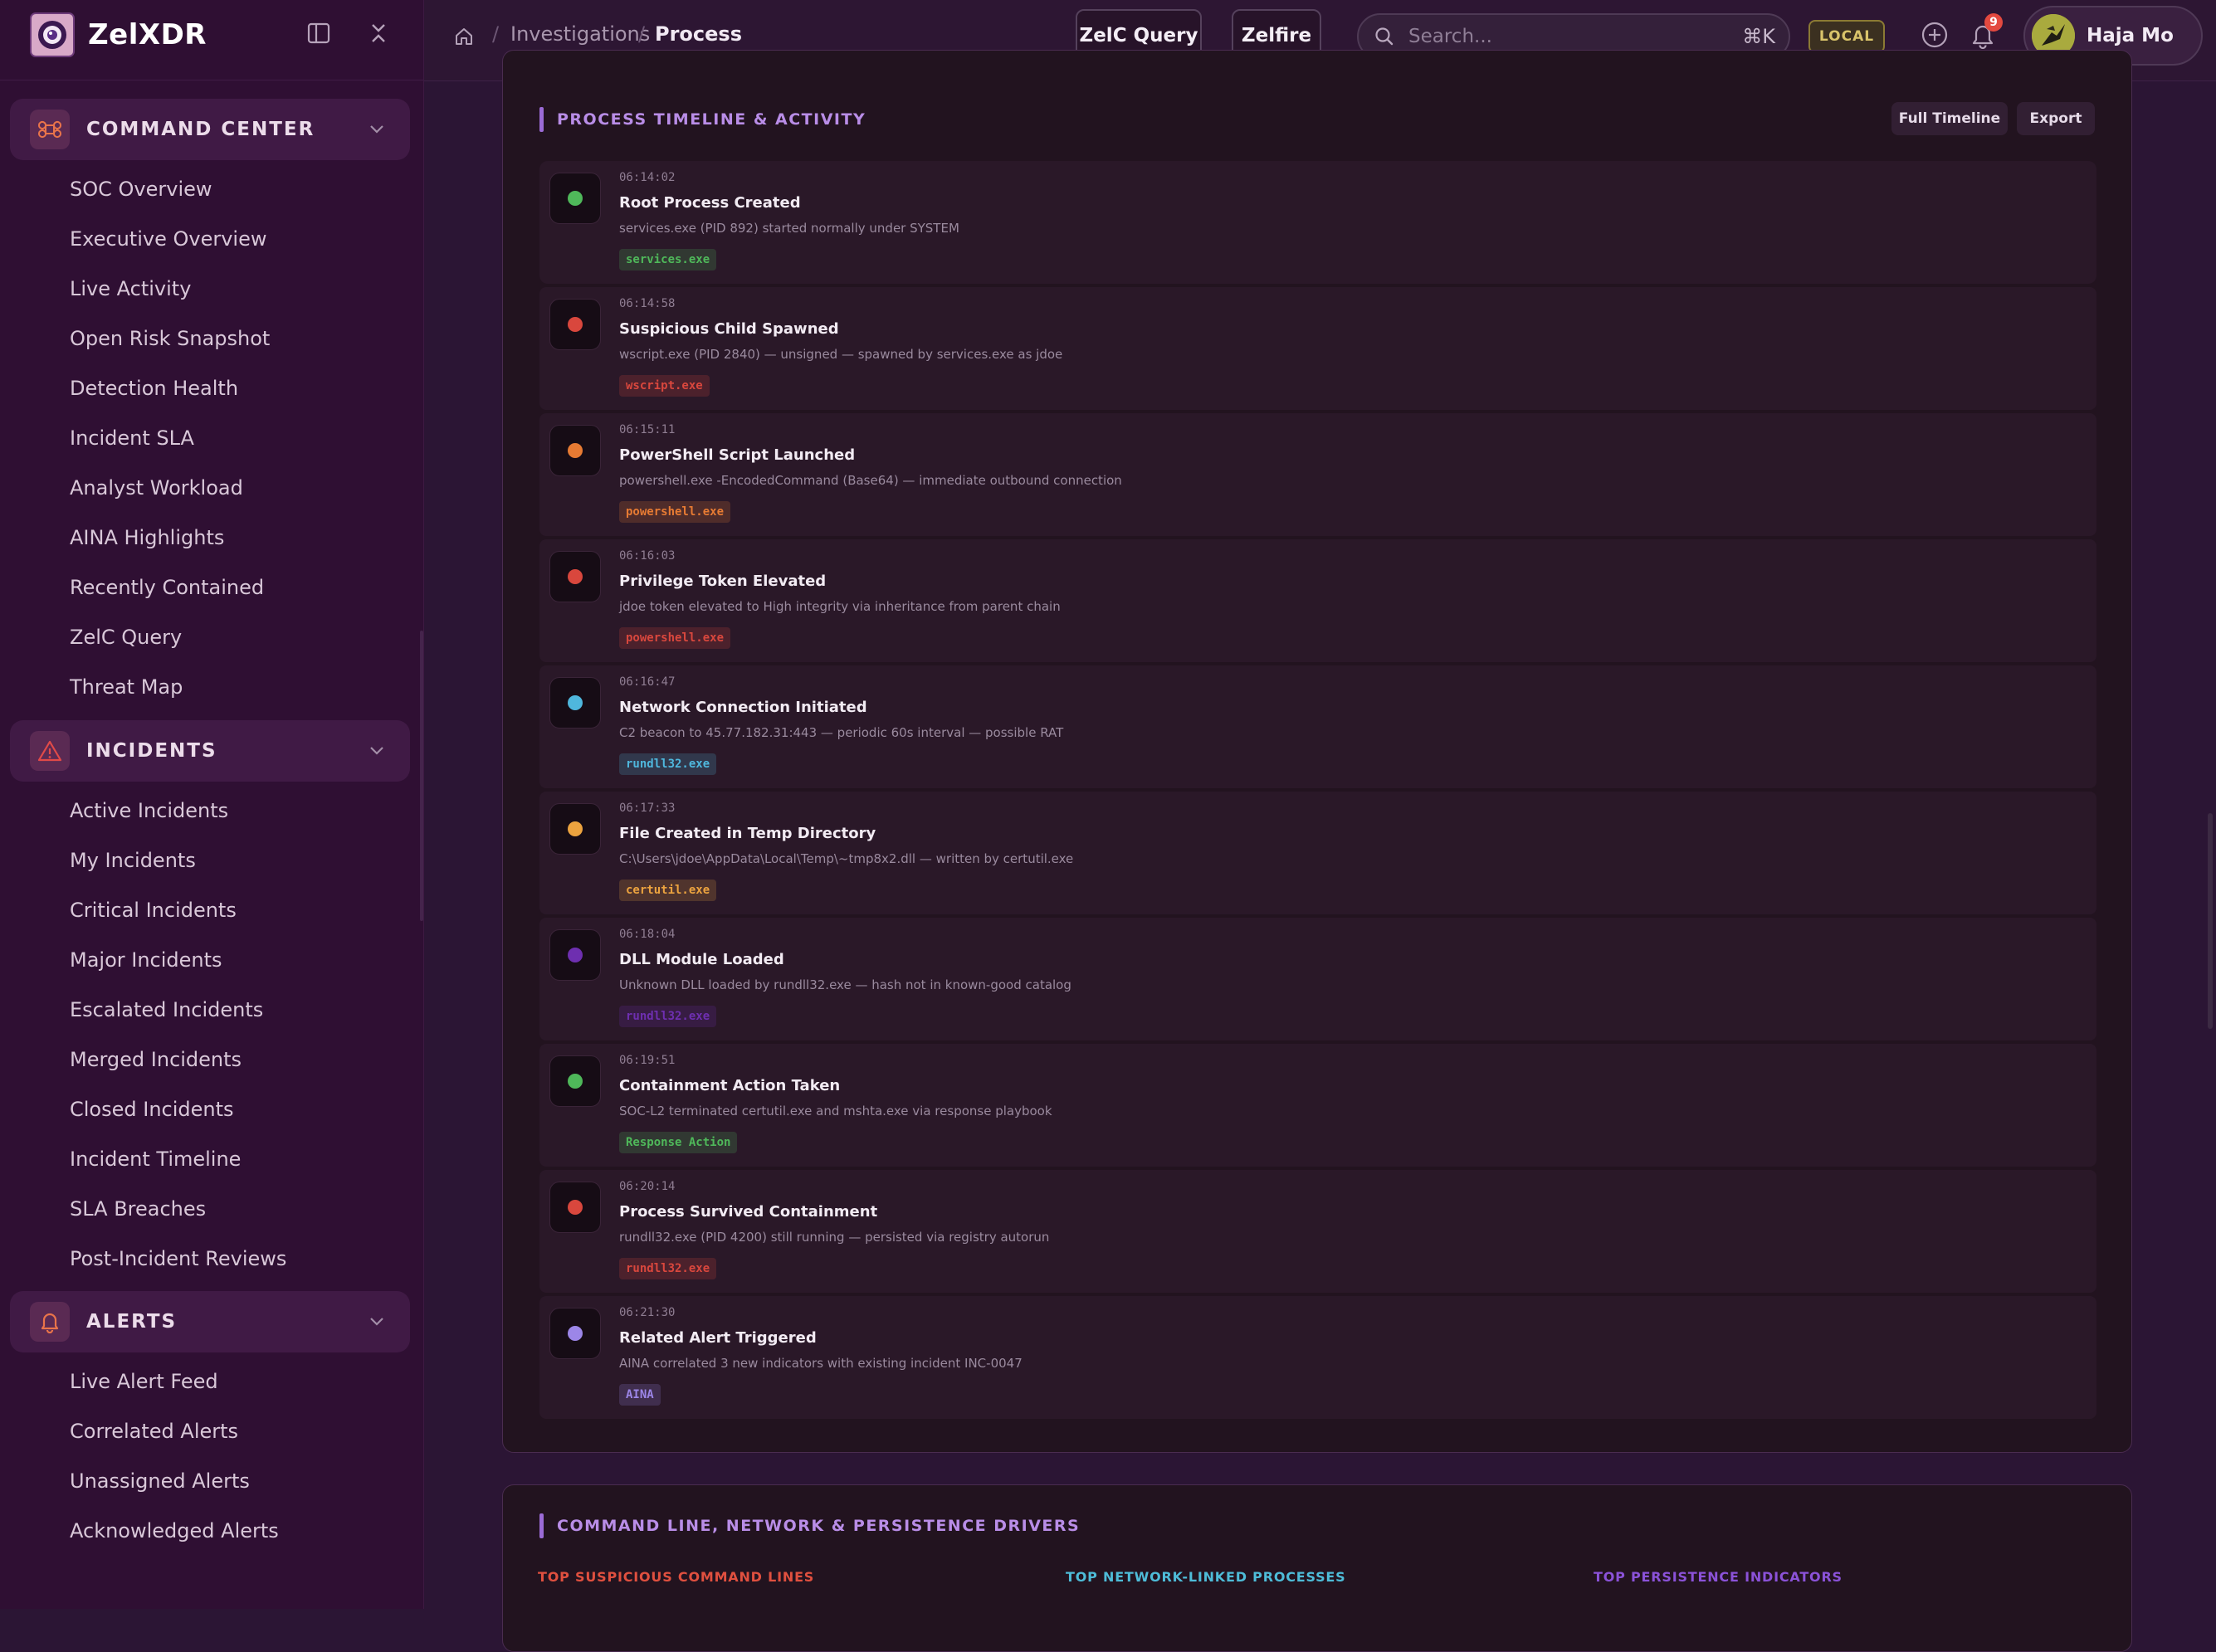 This screenshot has width=2216, height=1652. Describe the element at coordinates (138, 1209) in the screenshot. I see `sidebar-item-sla-breaches: SLA Breaches` at that location.